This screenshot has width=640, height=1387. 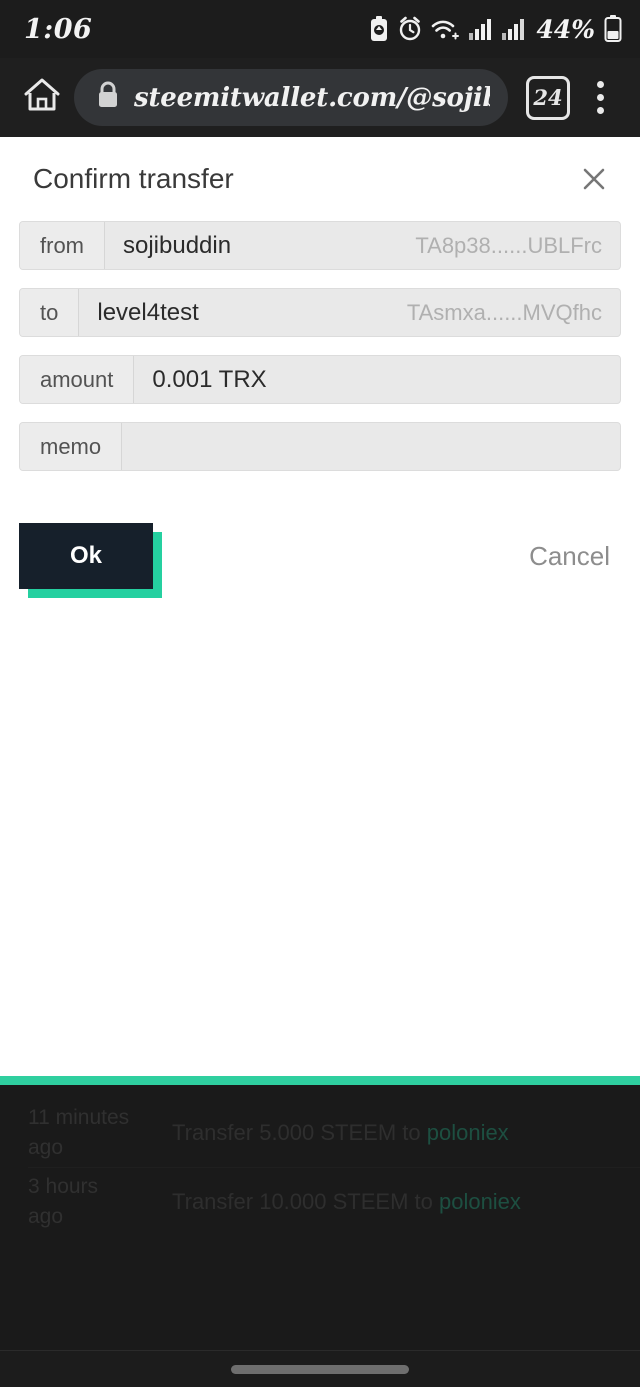 I want to click on accent-divider, so click(x=320, y=1080).